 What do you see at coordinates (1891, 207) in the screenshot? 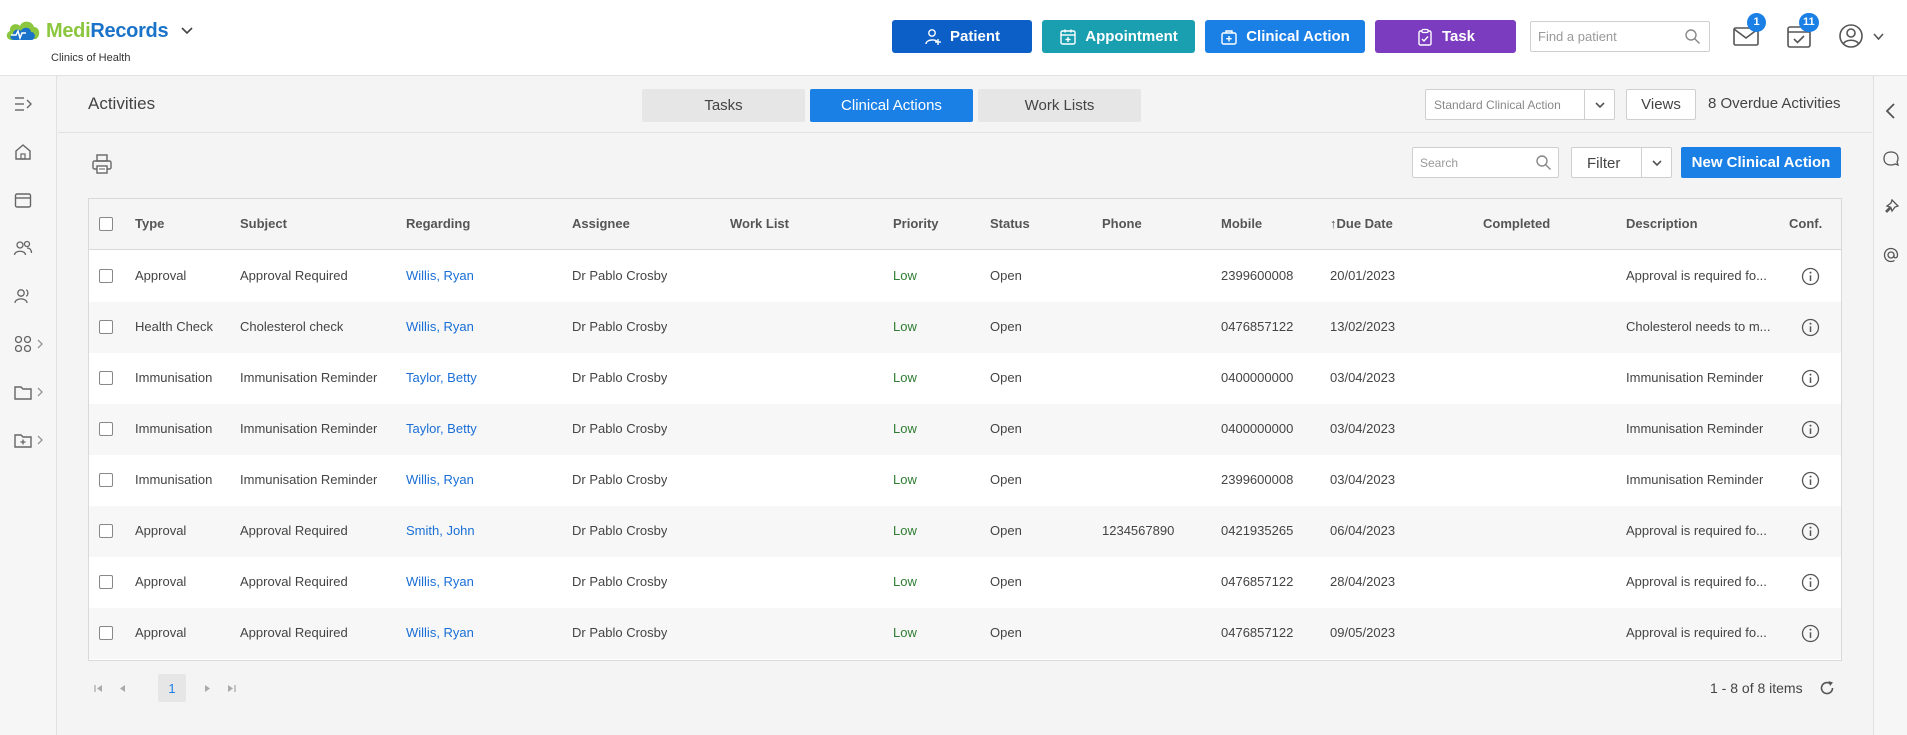
I see `pin-icon` at bounding box center [1891, 207].